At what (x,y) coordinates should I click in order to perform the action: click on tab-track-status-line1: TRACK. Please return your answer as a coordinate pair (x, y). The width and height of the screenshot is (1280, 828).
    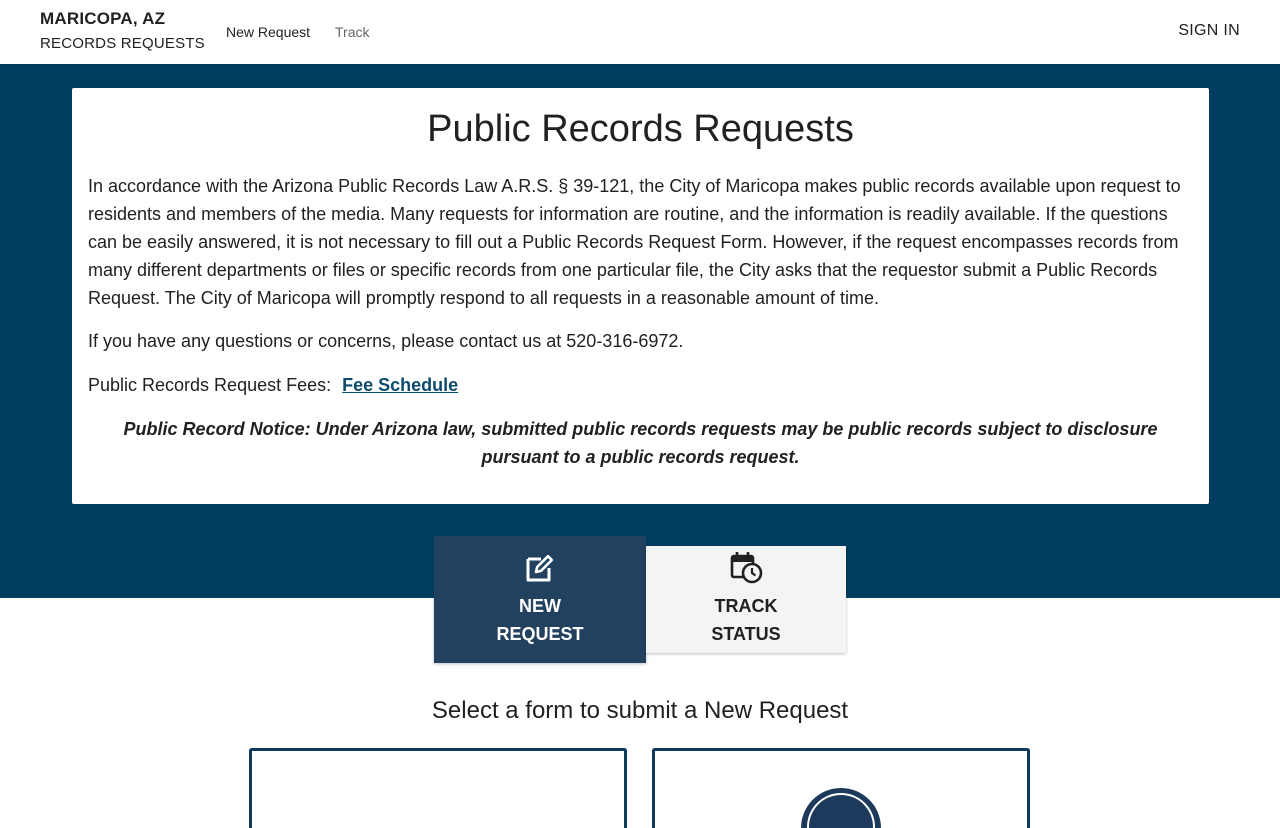
    Looking at the image, I should click on (746, 606).